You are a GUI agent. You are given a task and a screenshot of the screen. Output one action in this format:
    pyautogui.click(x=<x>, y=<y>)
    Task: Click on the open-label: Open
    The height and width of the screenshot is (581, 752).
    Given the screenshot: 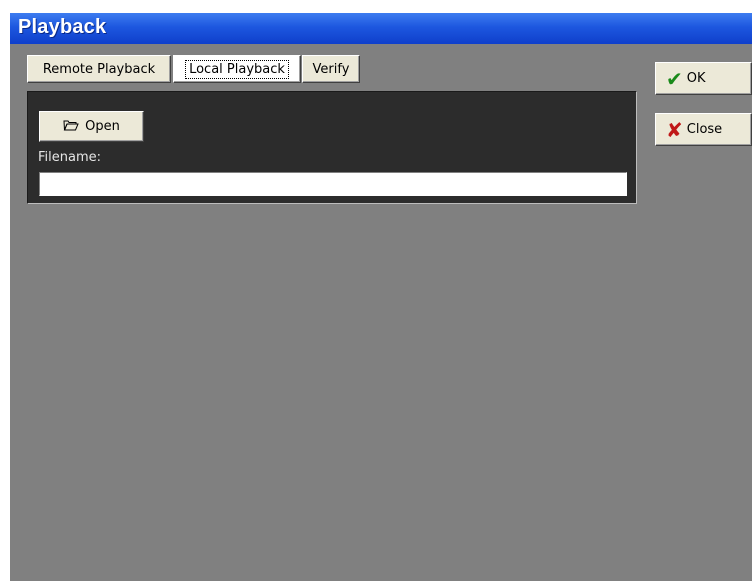 What is the action you would take?
    pyautogui.click(x=102, y=126)
    